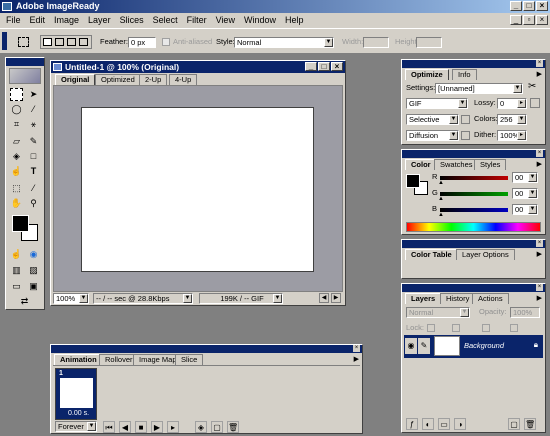 This screenshot has width=550, height=436. I want to click on colors-input: 256 ▼, so click(512, 119).